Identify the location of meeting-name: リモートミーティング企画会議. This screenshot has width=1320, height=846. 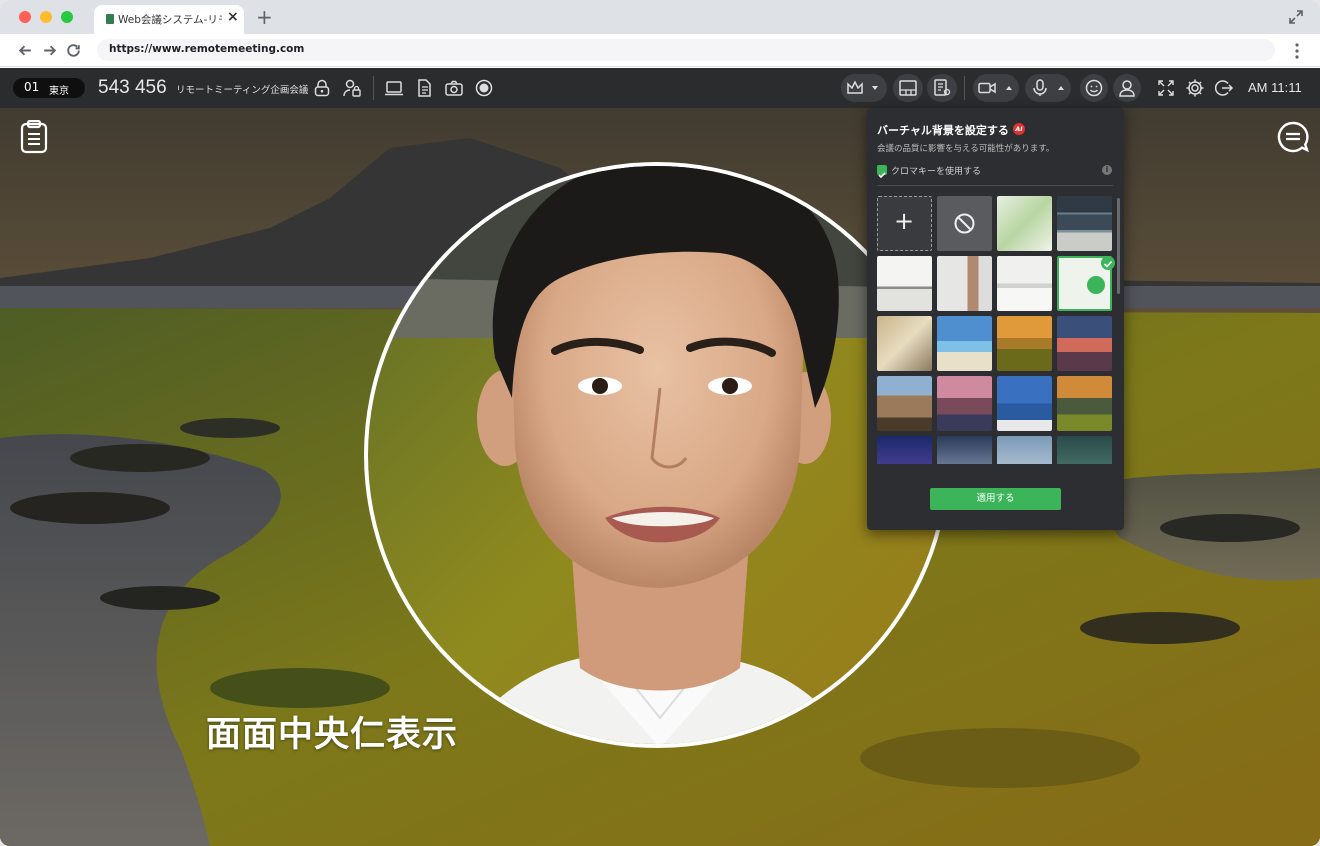
(242, 90).